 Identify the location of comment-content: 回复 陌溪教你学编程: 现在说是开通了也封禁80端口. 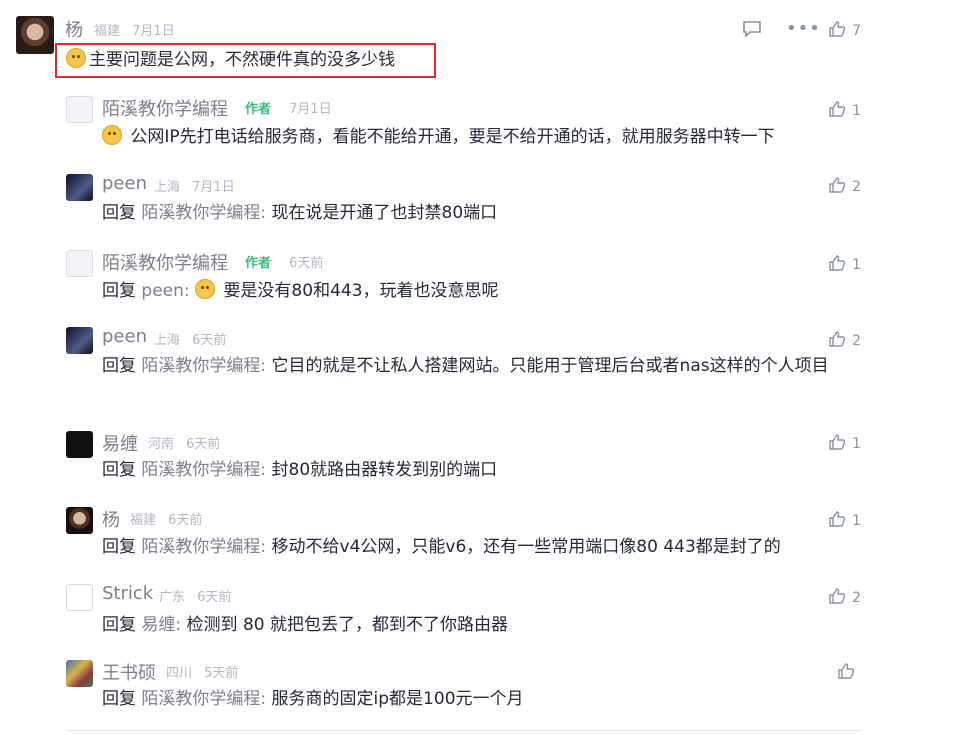
(482, 213).